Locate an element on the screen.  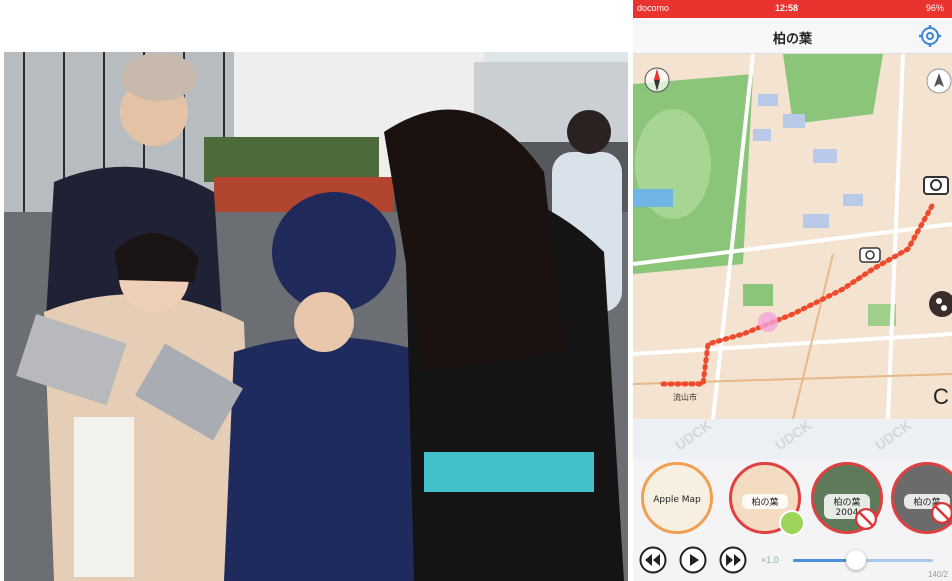
side-label: C is located at coordinates (941, 396).